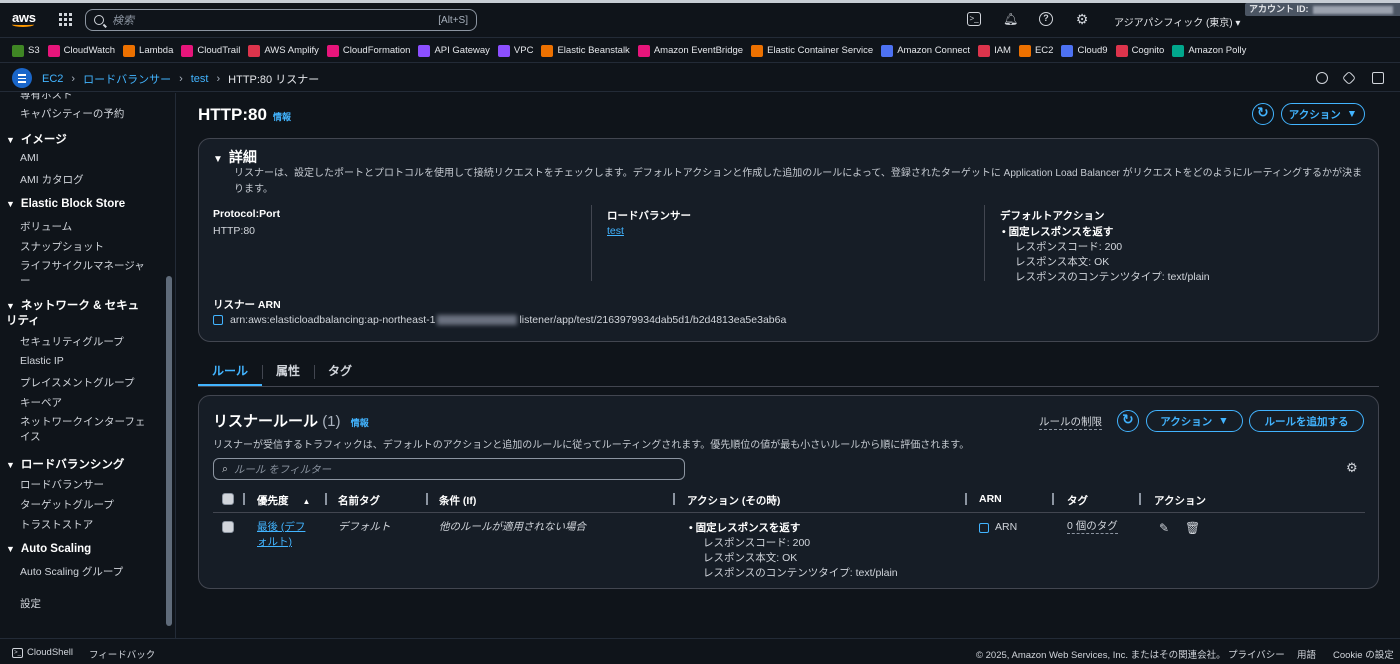 The height and width of the screenshot is (664, 1400). I want to click on add-rule-button: ルールを追加する, so click(1306, 421).